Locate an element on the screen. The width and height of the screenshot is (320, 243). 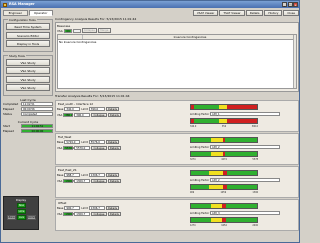
table-row: No Insecure Contingencies is located at coordinates (78, 42).